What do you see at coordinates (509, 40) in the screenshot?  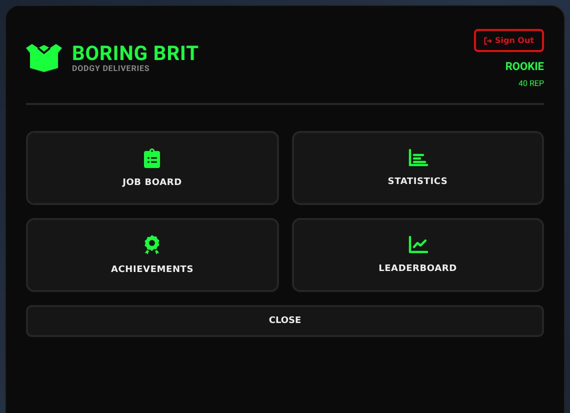 I see `sign-out-button: Sign Out` at bounding box center [509, 40].